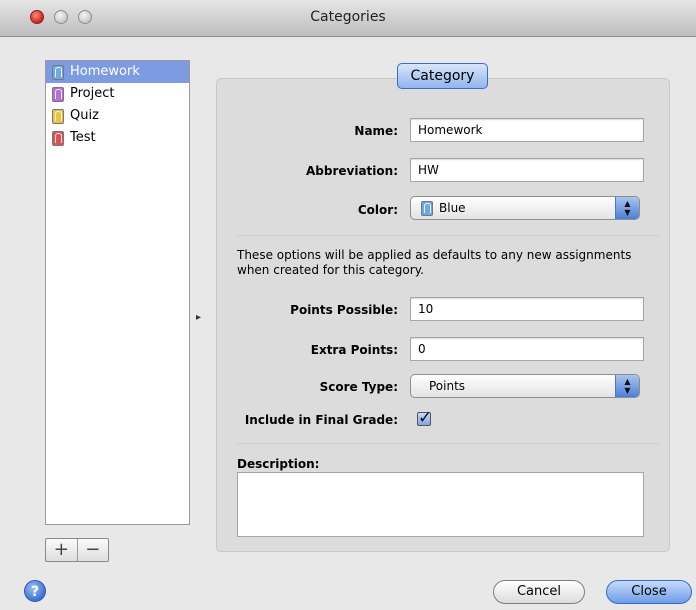  I want to click on add-remove-control: + −, so click(77, 550).